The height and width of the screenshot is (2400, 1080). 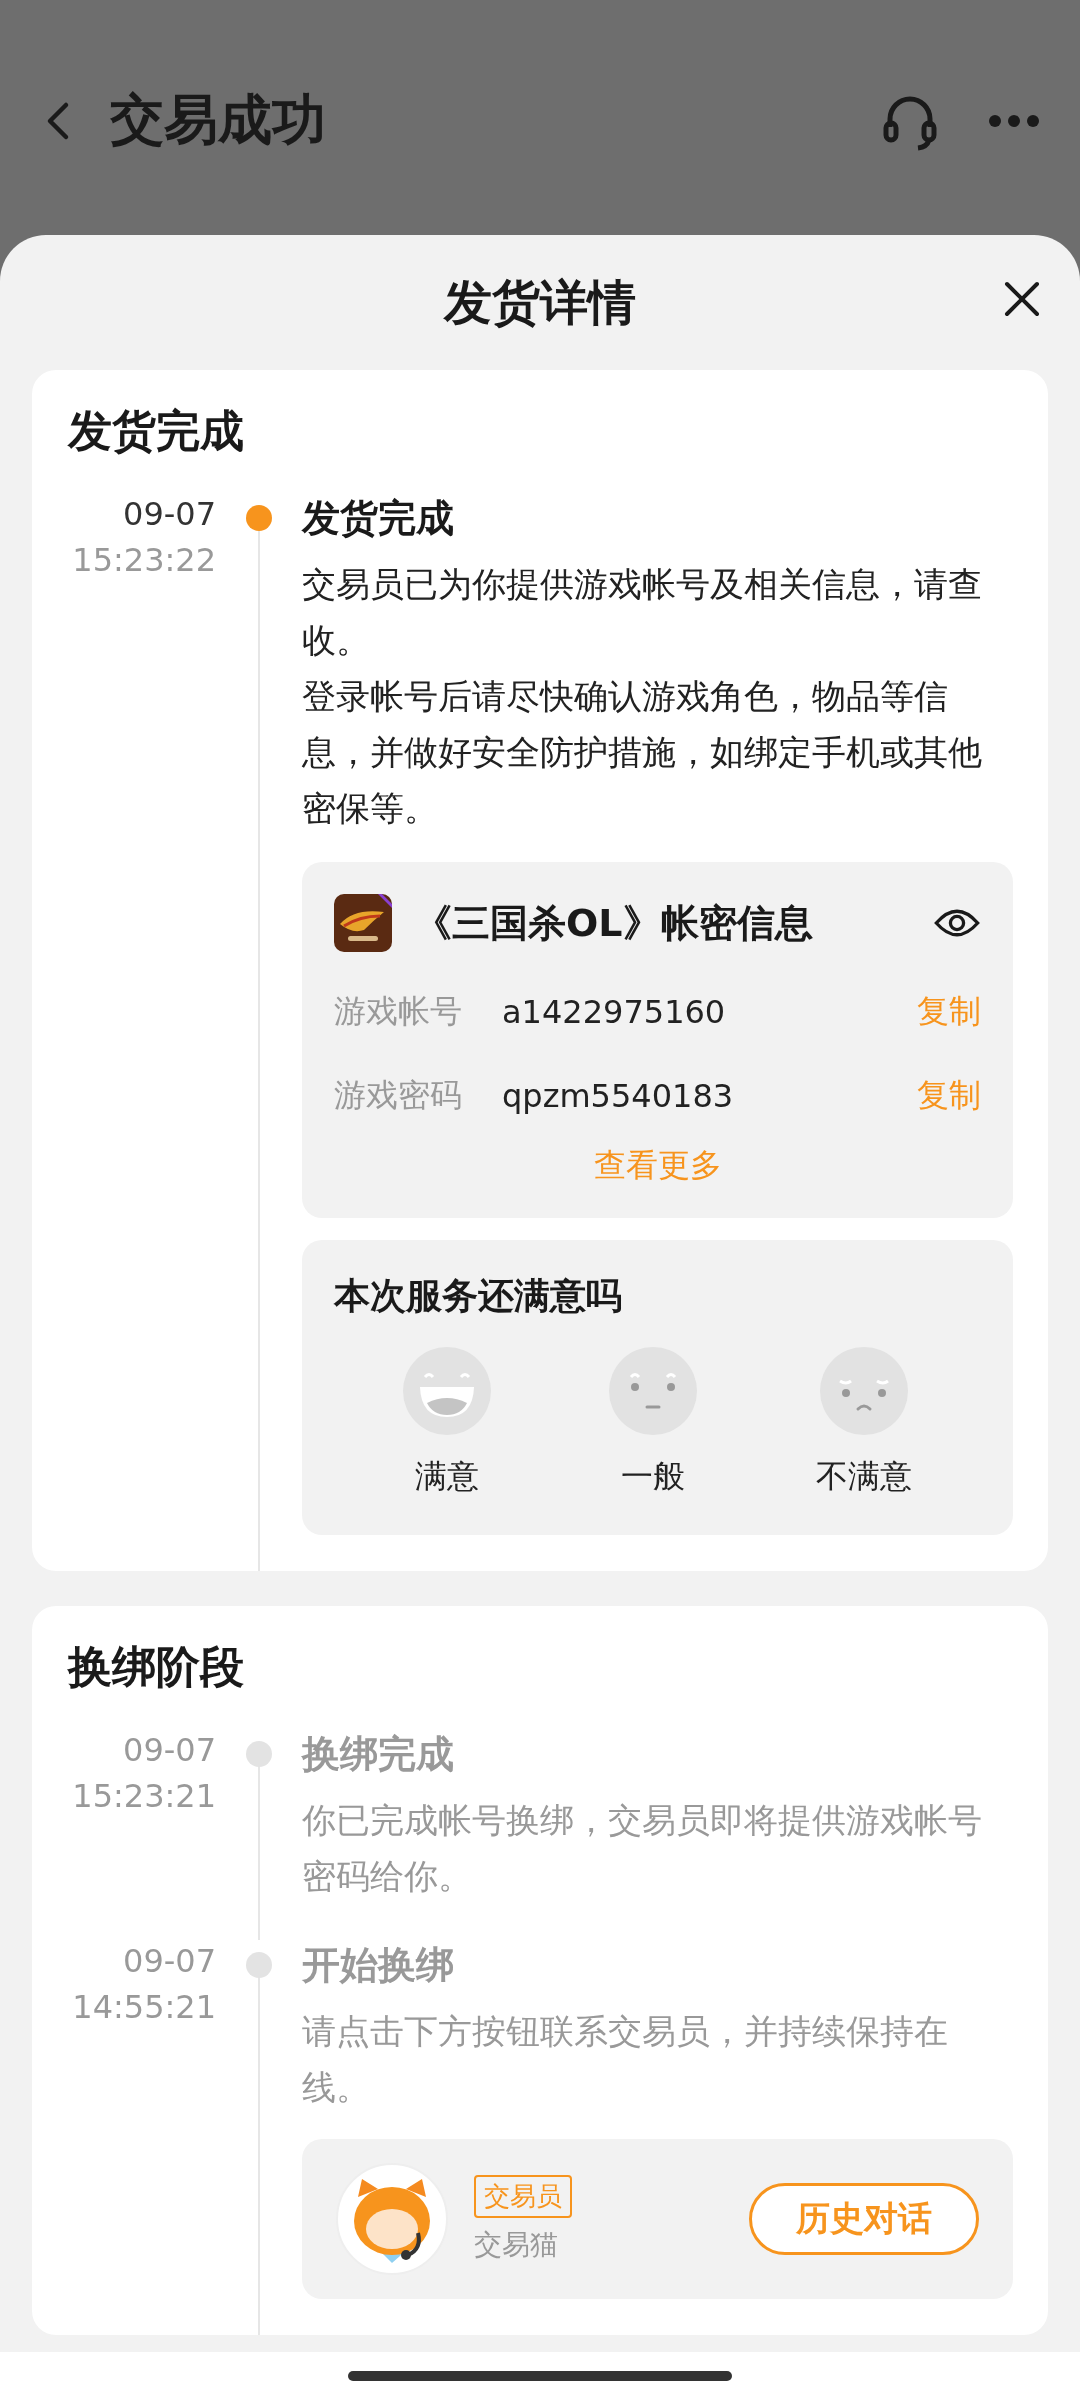 What do you see at coordinates (398, 1011) in the screenshot?
I see `field-label: 游戏帐号` at bounding box center [398, 1011].